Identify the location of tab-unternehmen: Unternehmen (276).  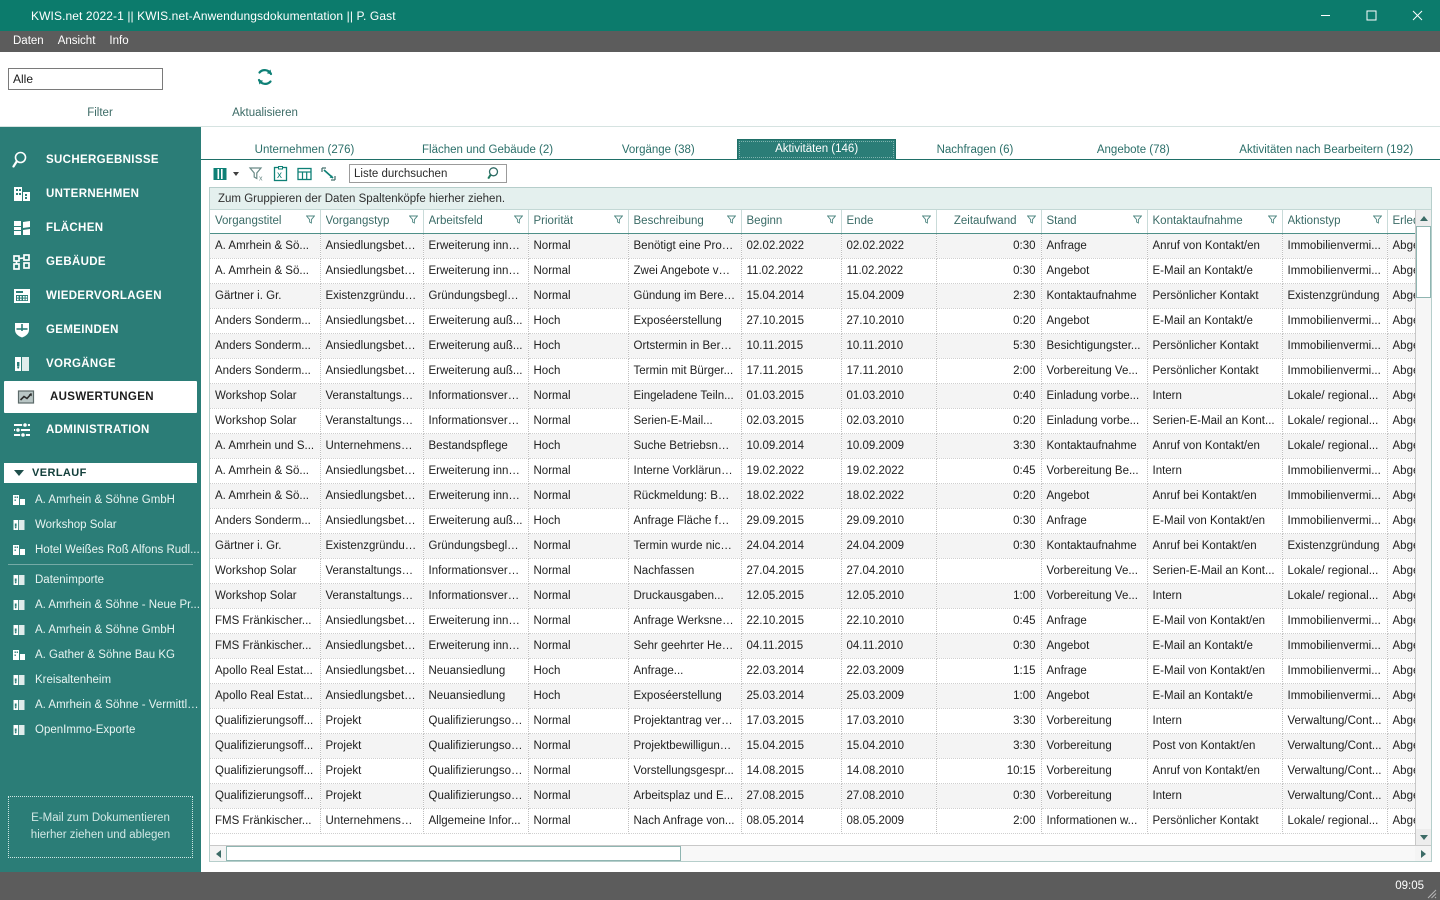
(304, 150).